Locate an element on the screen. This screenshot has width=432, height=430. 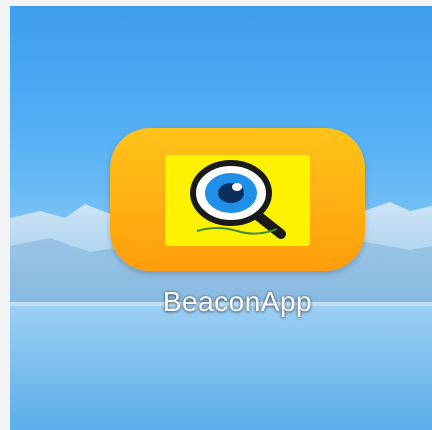
app-logo is located at coordinates (237, 200).